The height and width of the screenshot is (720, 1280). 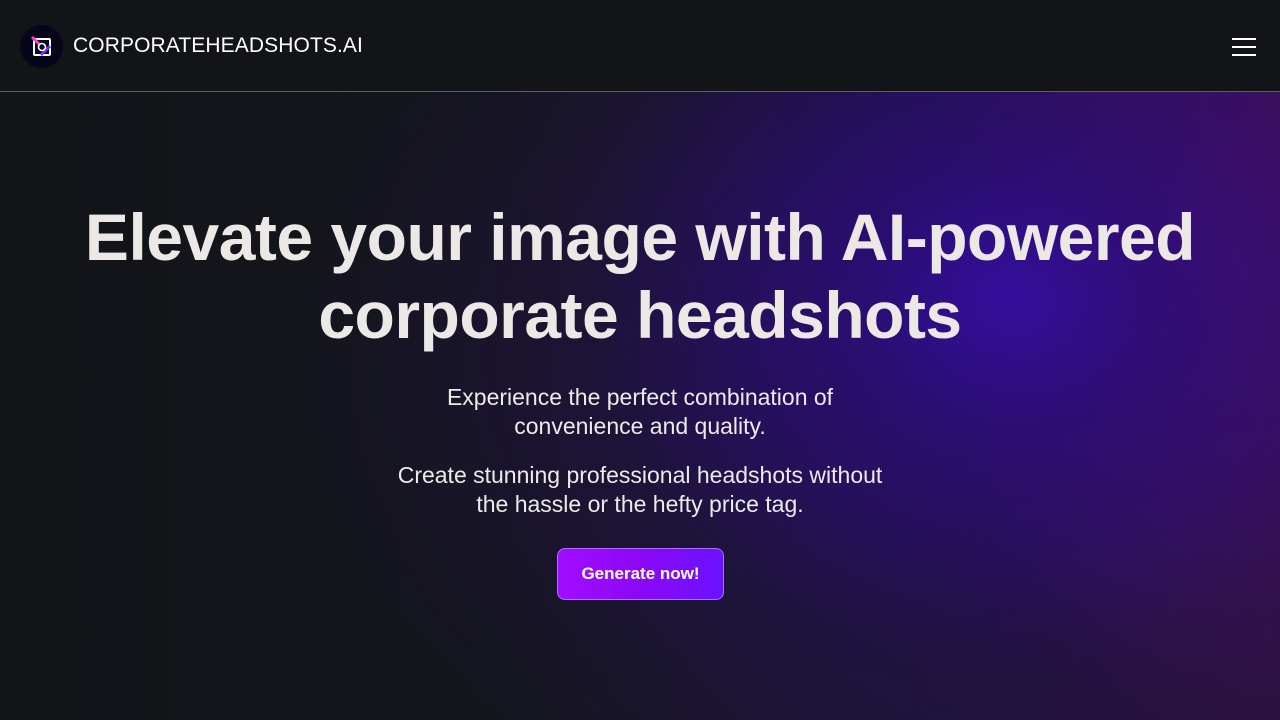 I want to click on logo-mark, so click(x=40, y=45).